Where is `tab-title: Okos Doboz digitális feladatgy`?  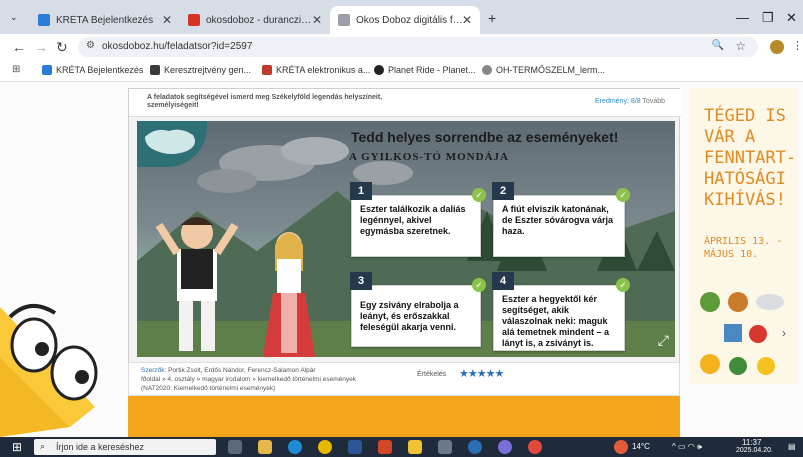
tab-title: Okos Doboz digitális feladatgy is located at coordinates (411, 20).